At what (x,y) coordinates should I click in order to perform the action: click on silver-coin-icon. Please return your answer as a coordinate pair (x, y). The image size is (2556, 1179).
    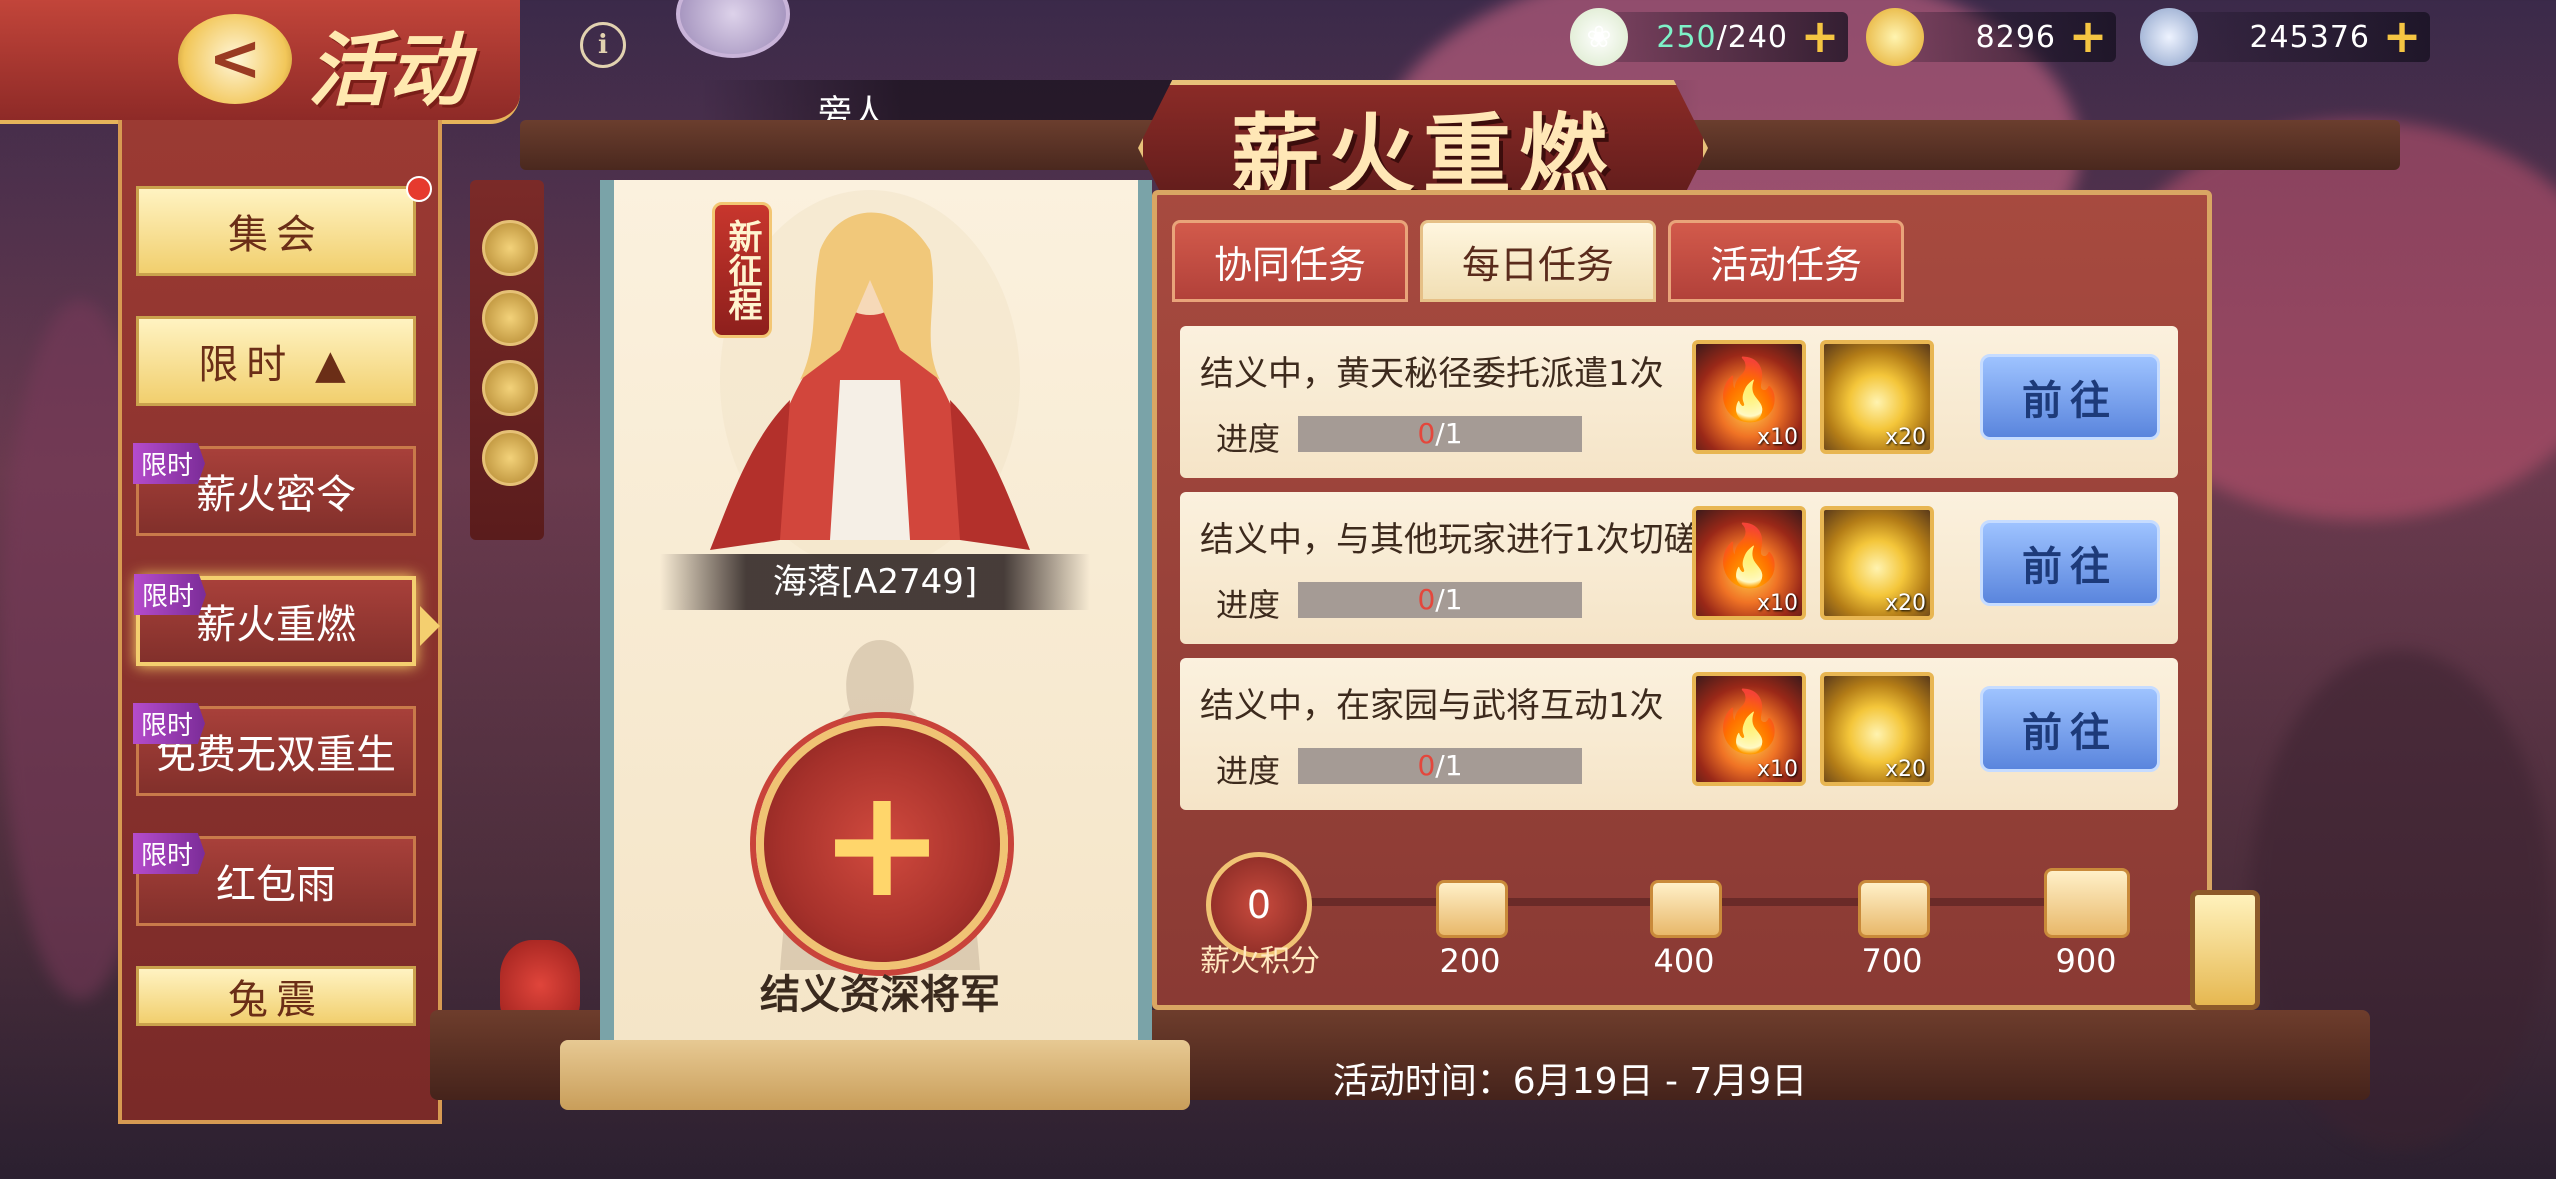
    Looking at the image, I should click on (2169, 37).